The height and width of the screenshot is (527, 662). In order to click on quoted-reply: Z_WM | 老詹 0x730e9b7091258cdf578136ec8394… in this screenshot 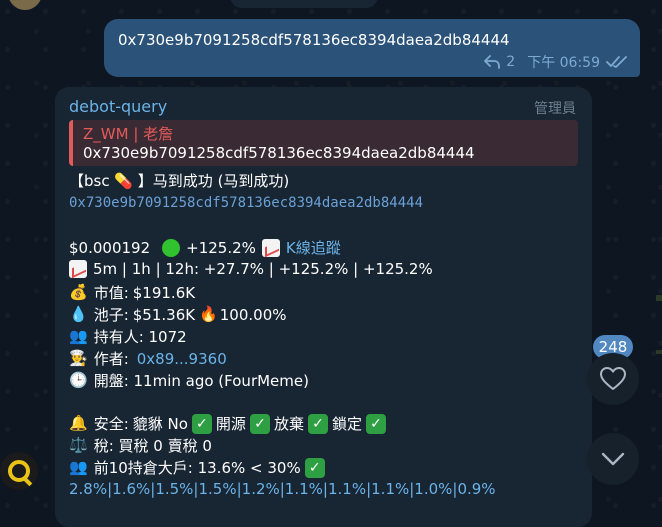, I will do `click(323, 143)`.